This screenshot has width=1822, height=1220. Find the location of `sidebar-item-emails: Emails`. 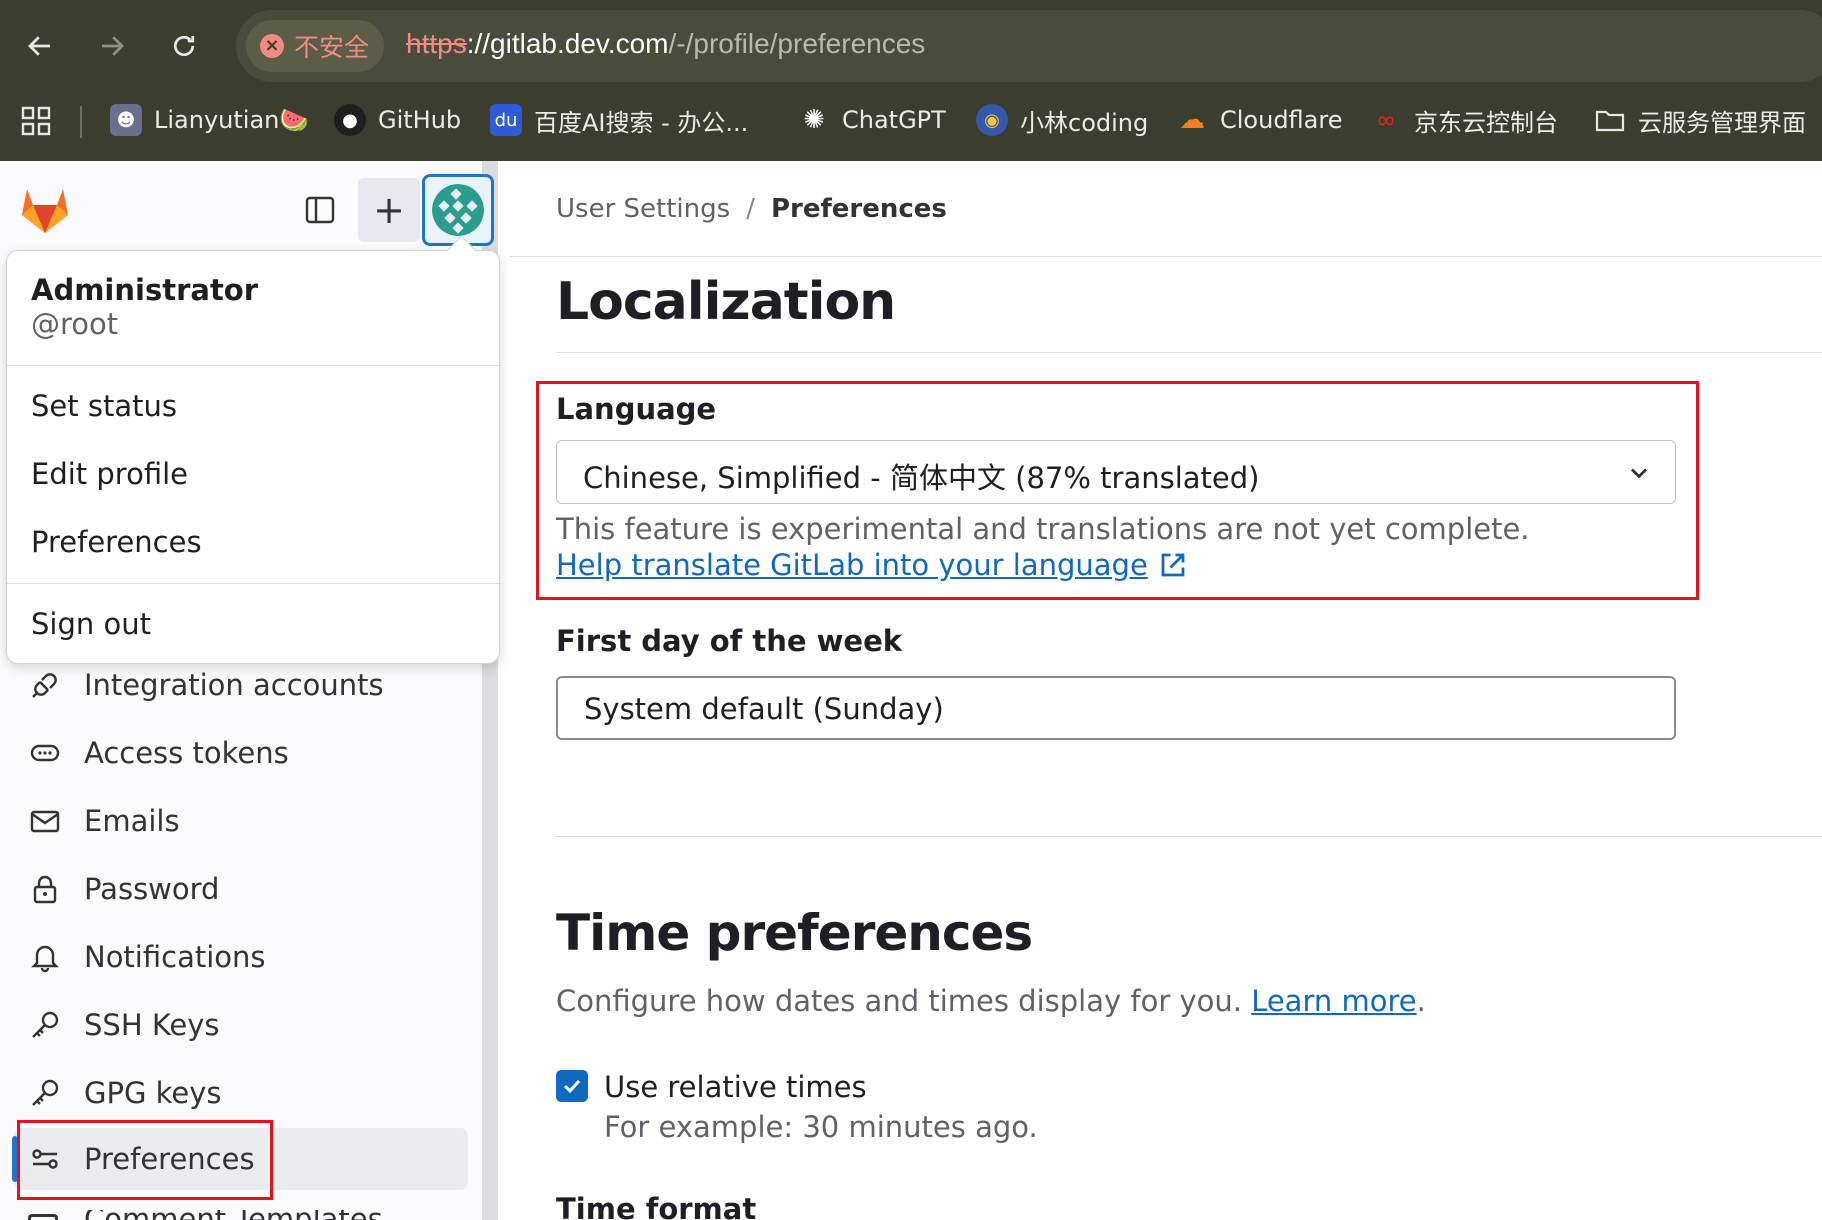

sidebar-item-emails: Emails is located at coordinates (241, 821).